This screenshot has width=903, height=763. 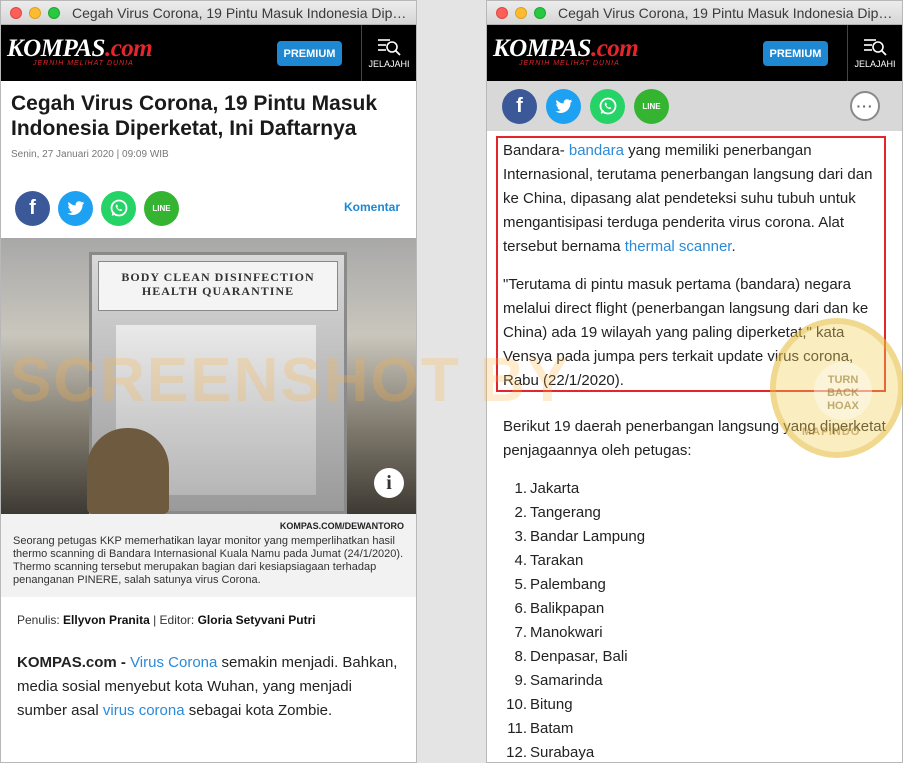 What do you see at coordinates (702, 561) in the screenshot?
I see `list-item: 4. Tarakan` at bounding box center [702, 561].